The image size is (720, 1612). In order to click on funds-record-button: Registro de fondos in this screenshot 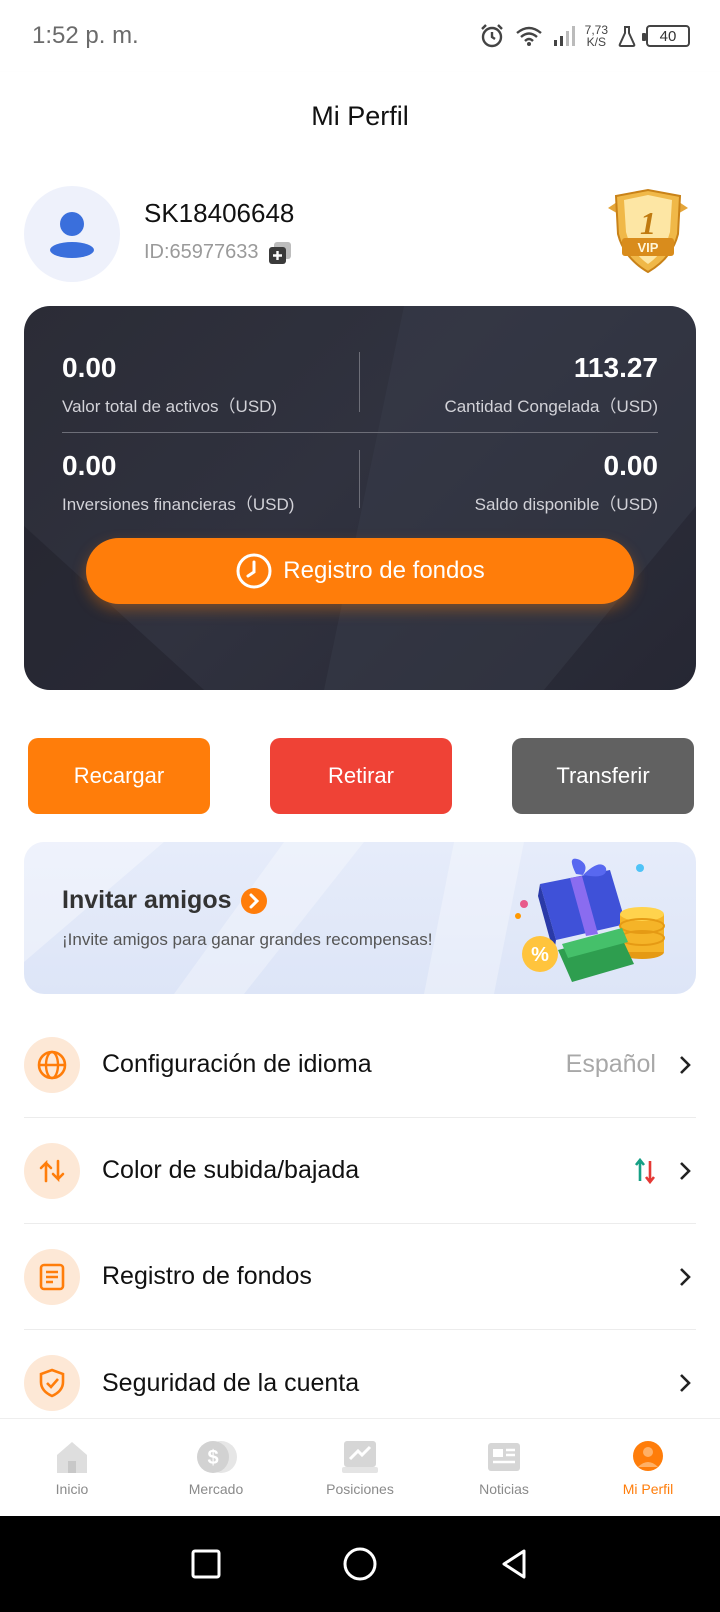, I will do `click(360, 571)`.